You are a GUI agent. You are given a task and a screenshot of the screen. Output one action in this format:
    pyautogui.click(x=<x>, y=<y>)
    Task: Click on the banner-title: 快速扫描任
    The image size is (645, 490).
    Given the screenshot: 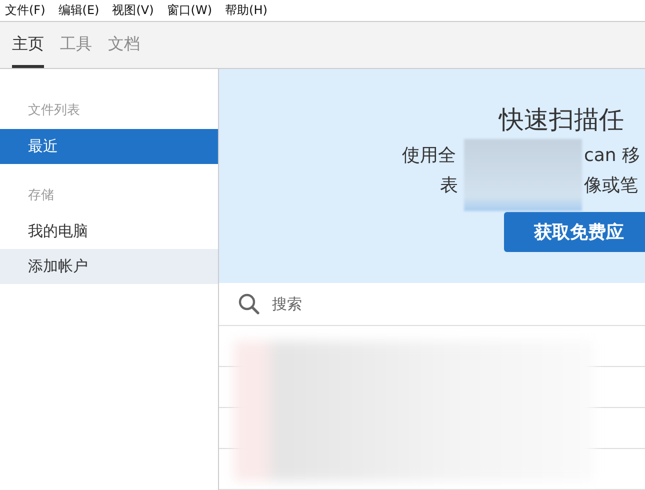 What is the action you would take?
    pyautogui.click(x=562, y=120)
    